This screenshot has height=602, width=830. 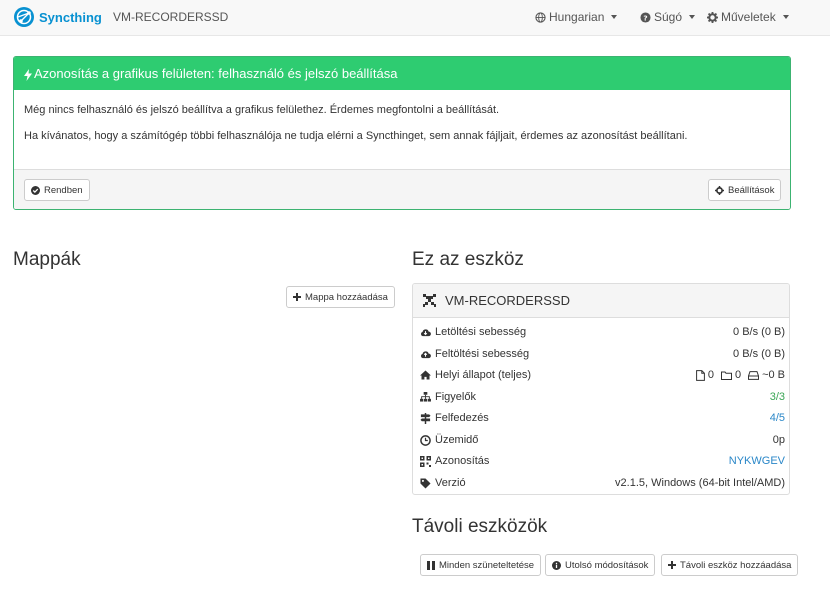 I want to click on pause-all-button: Minden szüneteltetése, so click(x=481, y=565).